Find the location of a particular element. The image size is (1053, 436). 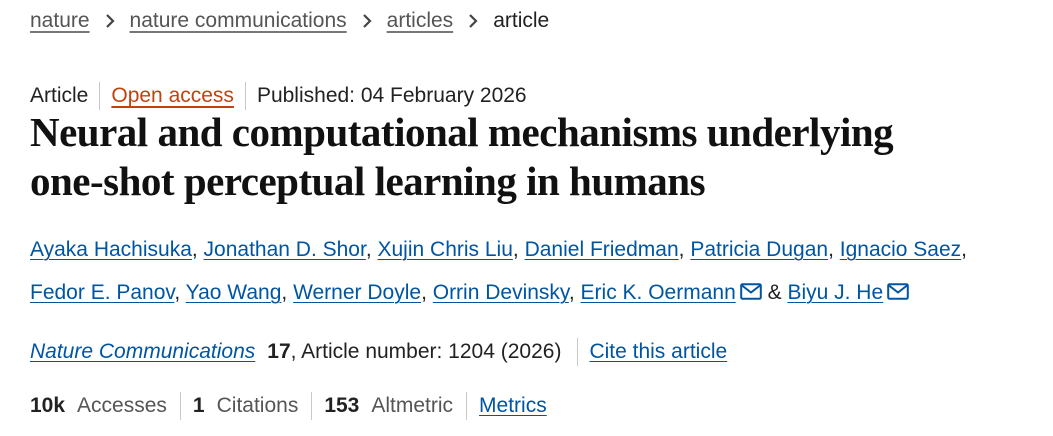

author-link: Orrin Devinsky is located at coordinates (501, 292).